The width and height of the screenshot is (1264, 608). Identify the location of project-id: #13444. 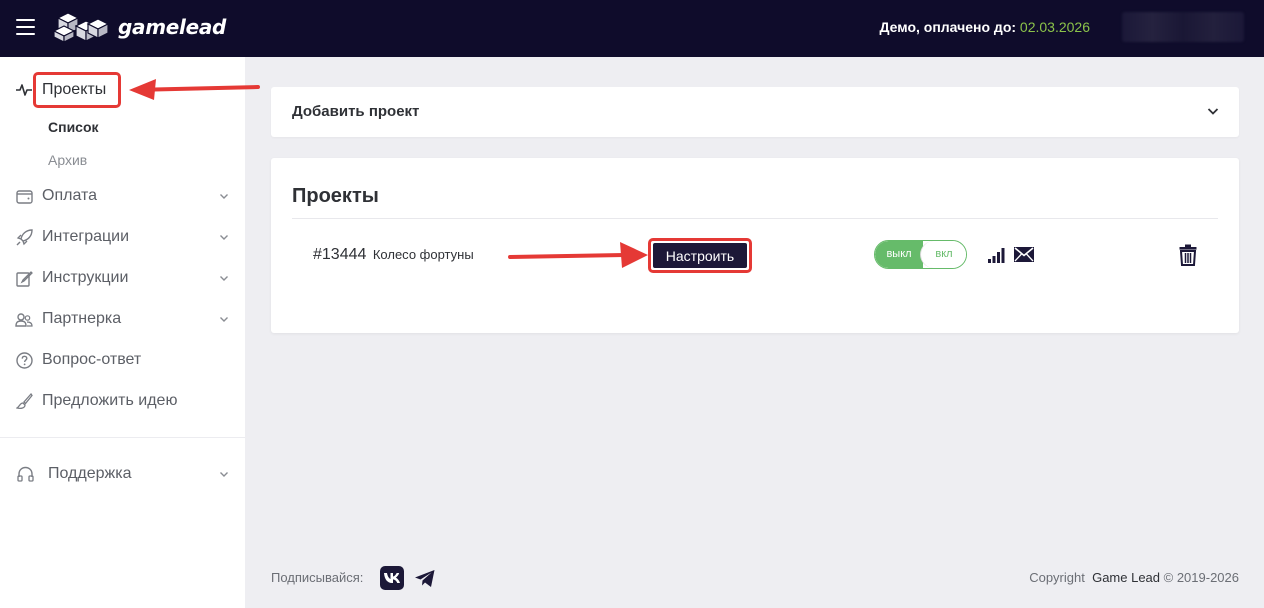
(340, 254).